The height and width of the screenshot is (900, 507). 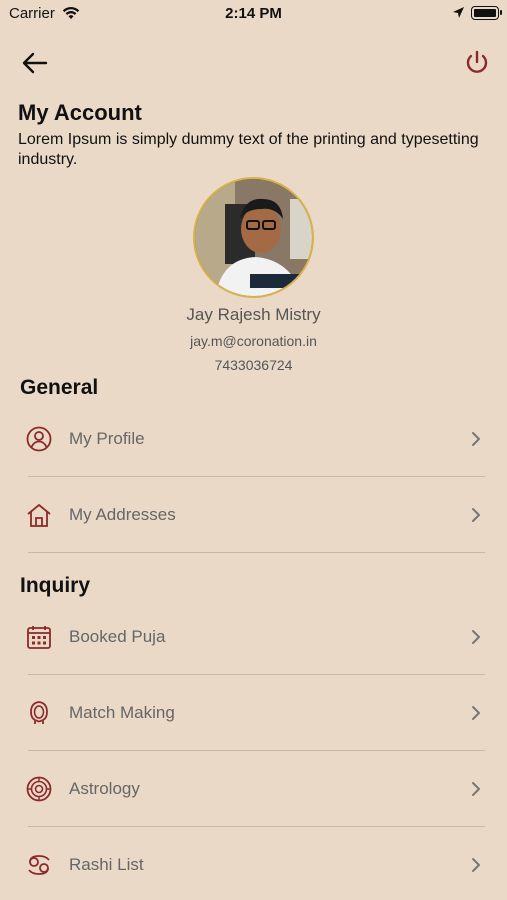 What do you see at coordinates (55, 585) in the screenshot?
I see `section-title-inquiry: Inquiry` at bounding box center [55, 585].